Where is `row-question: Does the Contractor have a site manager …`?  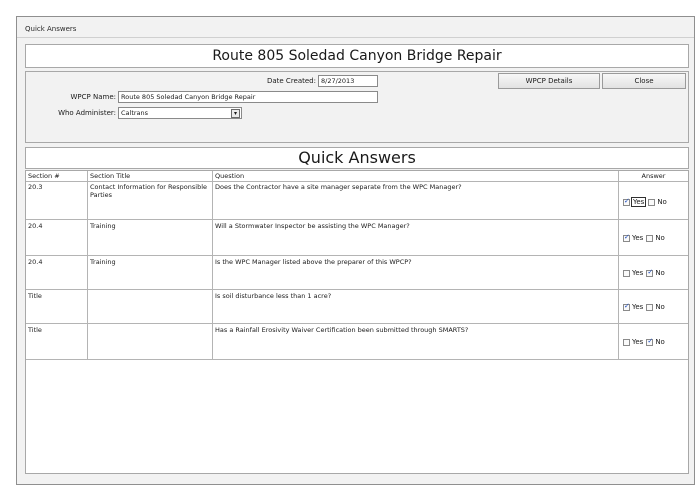 row-question: Does the Contractor have a site manager … is located at coordinates (338, 187).